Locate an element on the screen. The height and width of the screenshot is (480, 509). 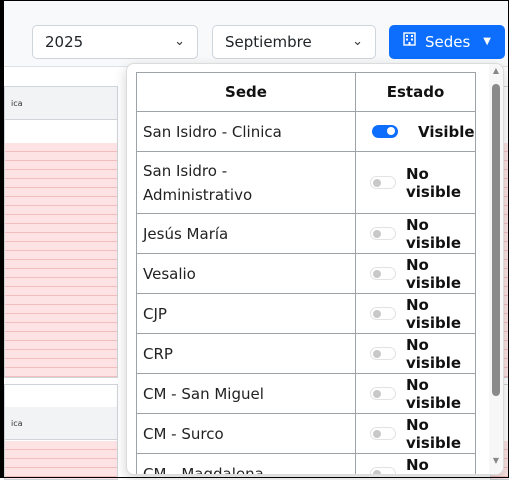
table-row: CM - Magdalena No visible is located at coordinates (306, 464).